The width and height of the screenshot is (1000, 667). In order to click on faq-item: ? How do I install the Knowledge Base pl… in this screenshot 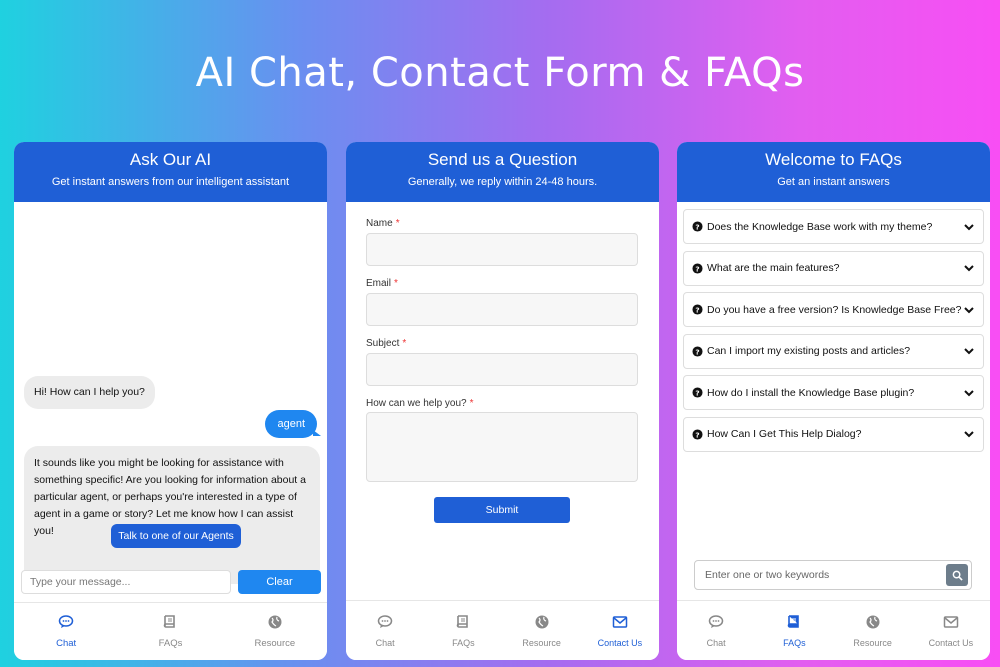, I will do `click(833, 392)`.